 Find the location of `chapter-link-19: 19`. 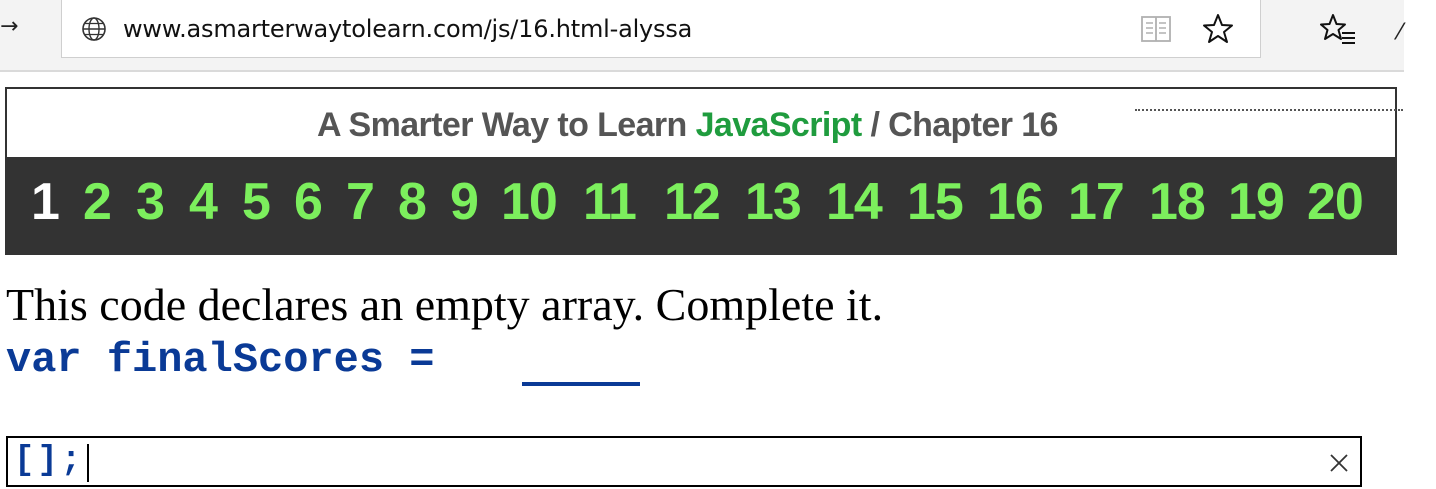

chapter-link-19: 19 is located at coordinates (1256, 202).